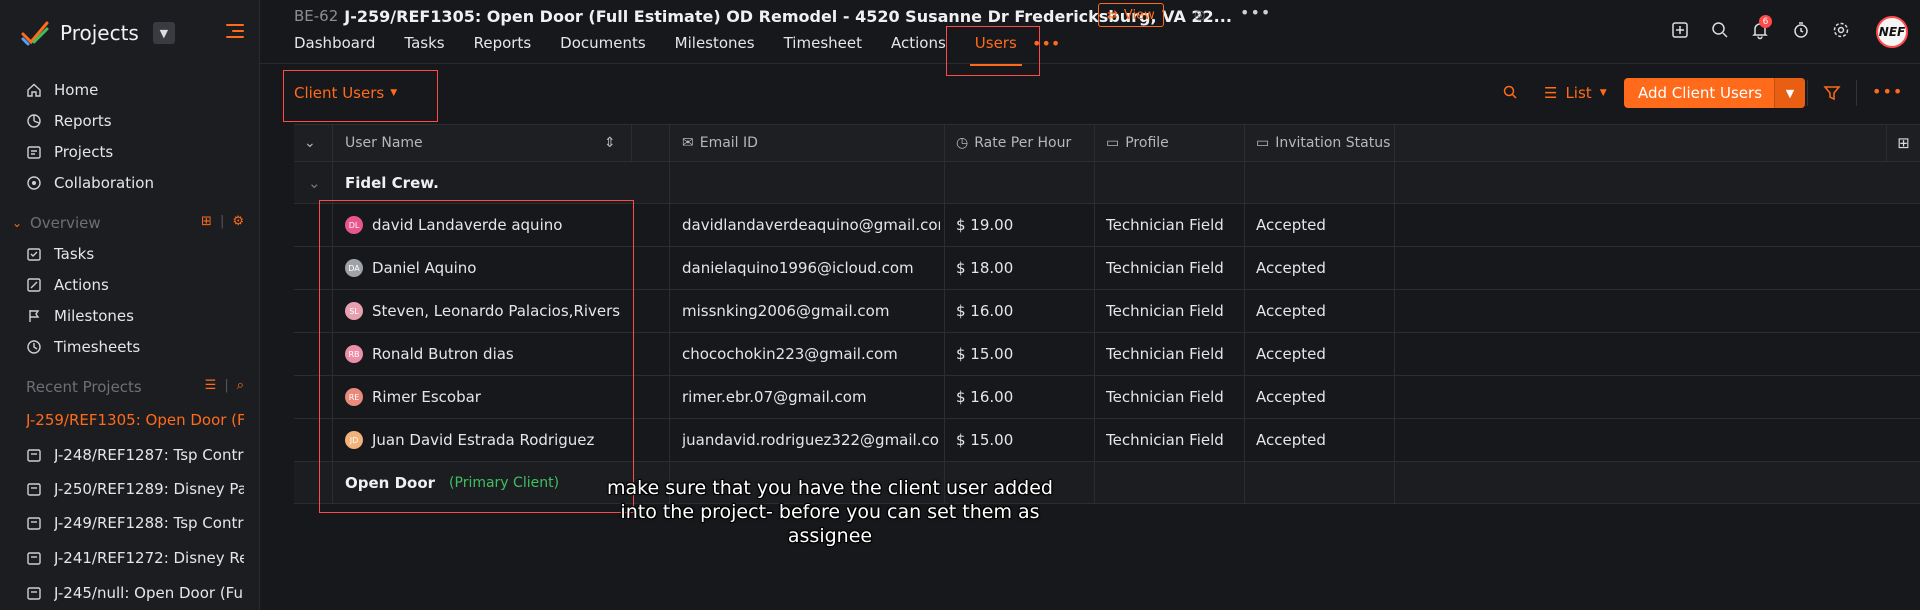 The width and height of the screenshot is (1920, 610). I want to click on stopwatch-icon: ◷, so click(962, 143).